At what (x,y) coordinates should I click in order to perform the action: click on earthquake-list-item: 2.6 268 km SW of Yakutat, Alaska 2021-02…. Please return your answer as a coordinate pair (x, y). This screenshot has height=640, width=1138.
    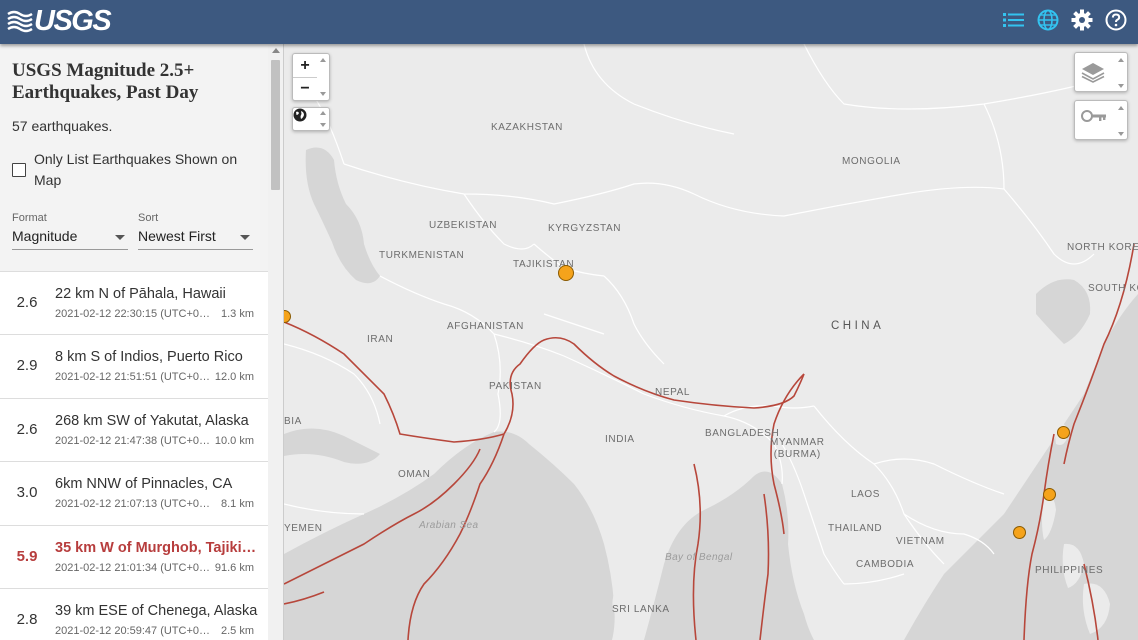
    Looking at the image, I should click on (134, 430).